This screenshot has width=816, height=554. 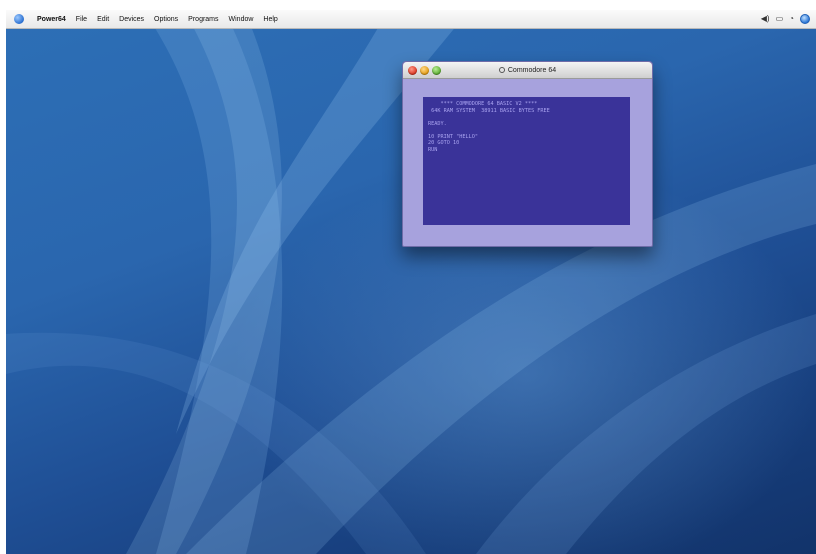 I want to click on c64-screen-line, so click(x=526, y=156).